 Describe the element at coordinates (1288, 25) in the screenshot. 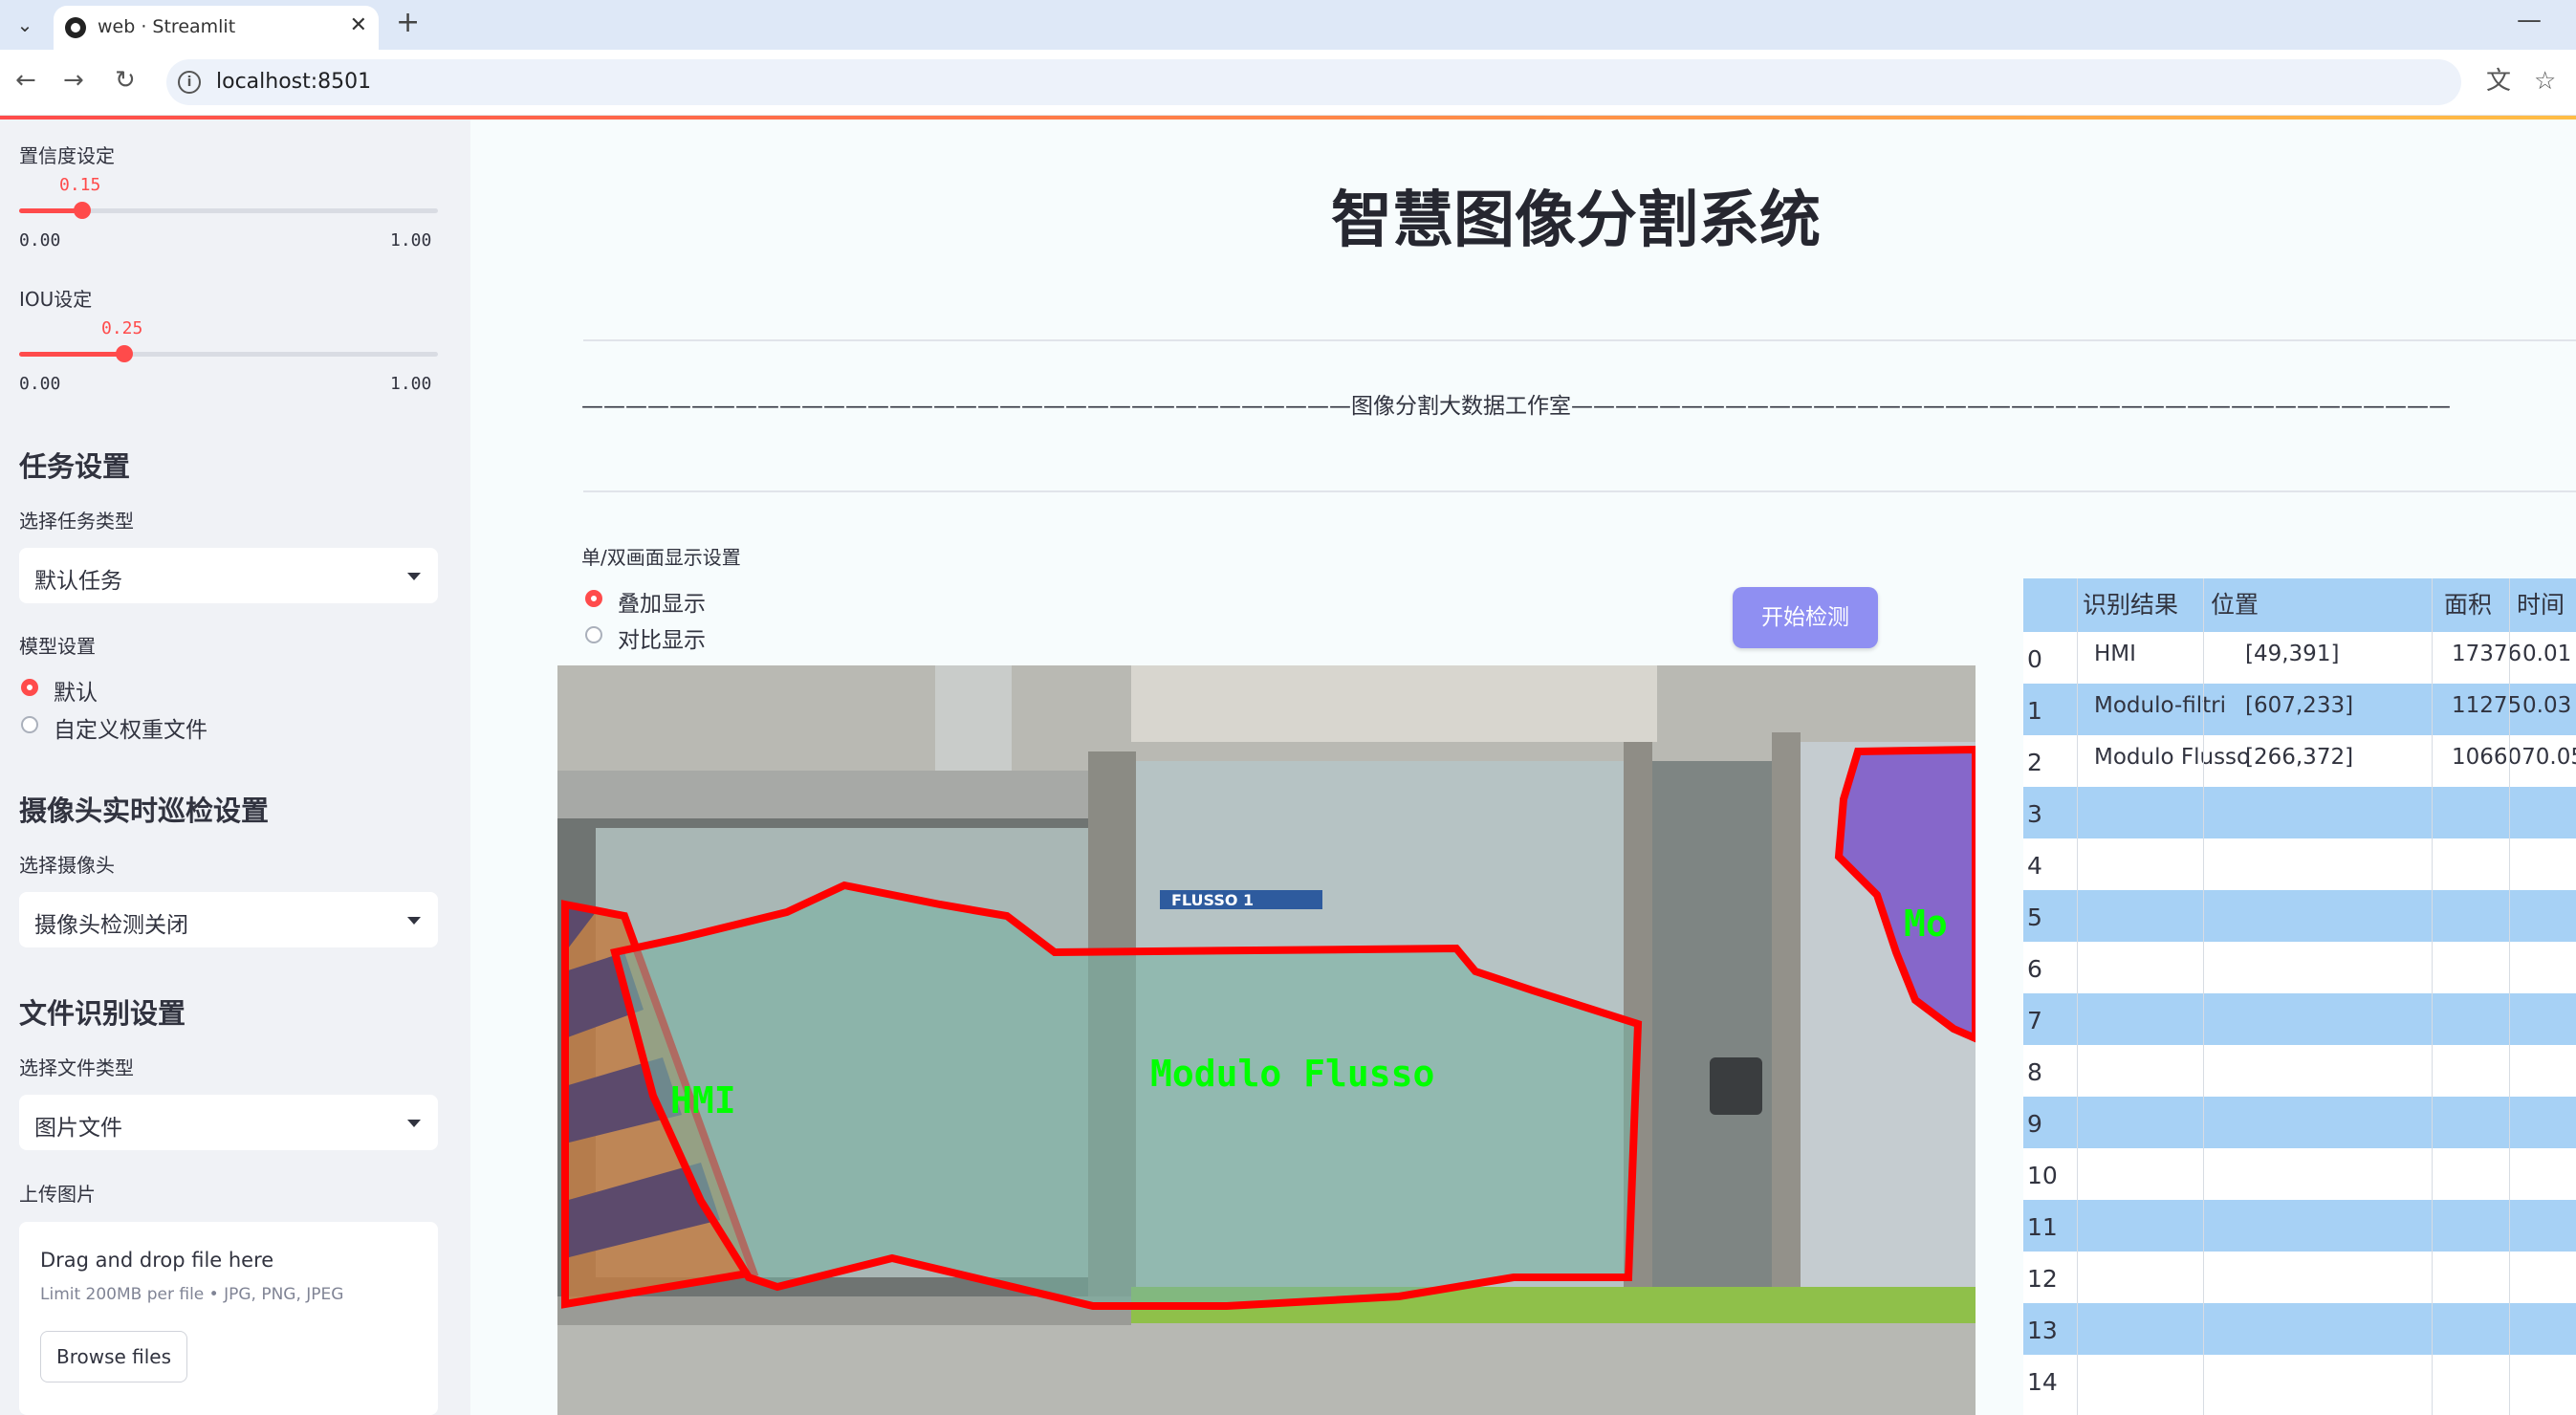

I see `browser-tab-bar: ⌄ web · Streamlit ✕ + —` at that location.